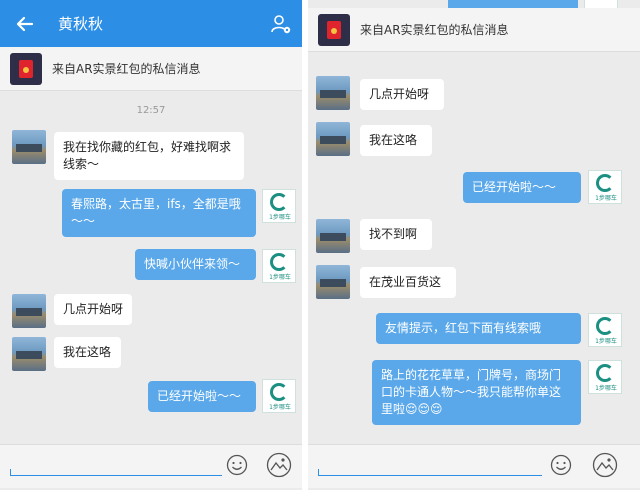 The width and height of the screenshot is (640, 490). Describe the element at coordinates (281, 24) in the screenshot. I see `contact-icon` at that location.